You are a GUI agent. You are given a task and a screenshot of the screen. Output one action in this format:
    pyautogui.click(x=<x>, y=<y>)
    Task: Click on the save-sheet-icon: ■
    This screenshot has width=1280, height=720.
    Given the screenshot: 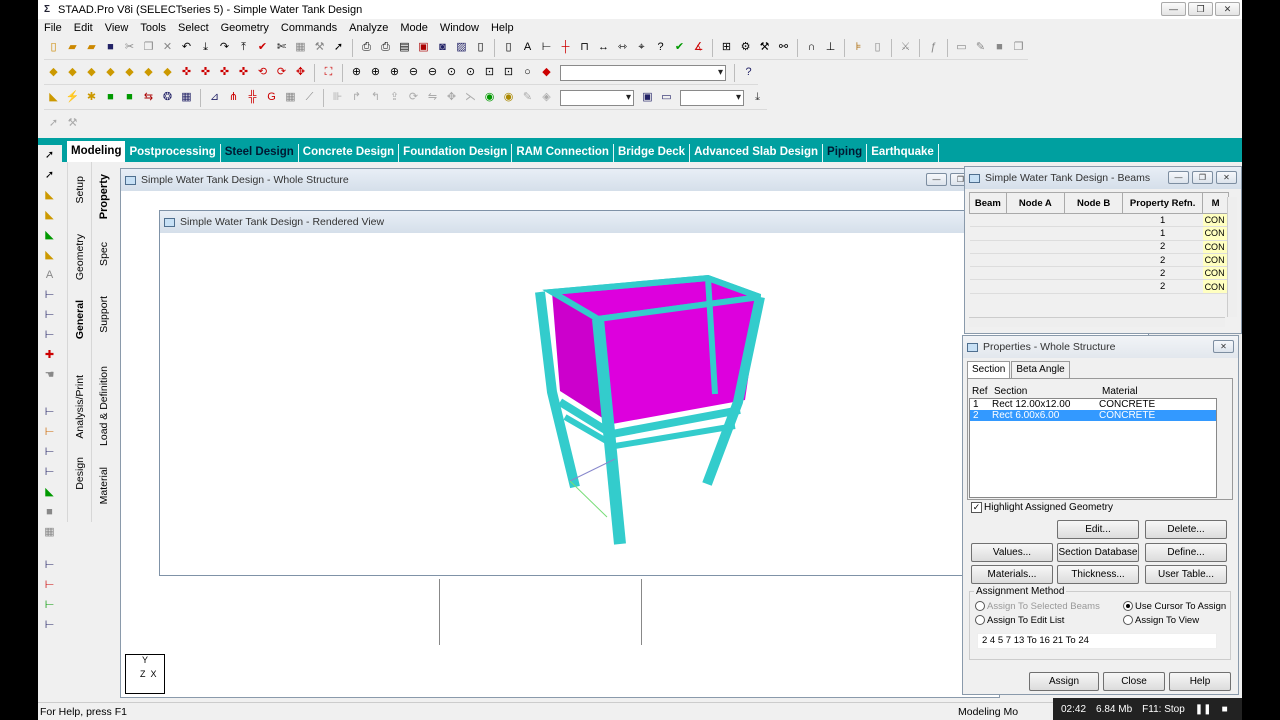 What is the action you would take?
    pyautogui.click(x=999, y=47)
    